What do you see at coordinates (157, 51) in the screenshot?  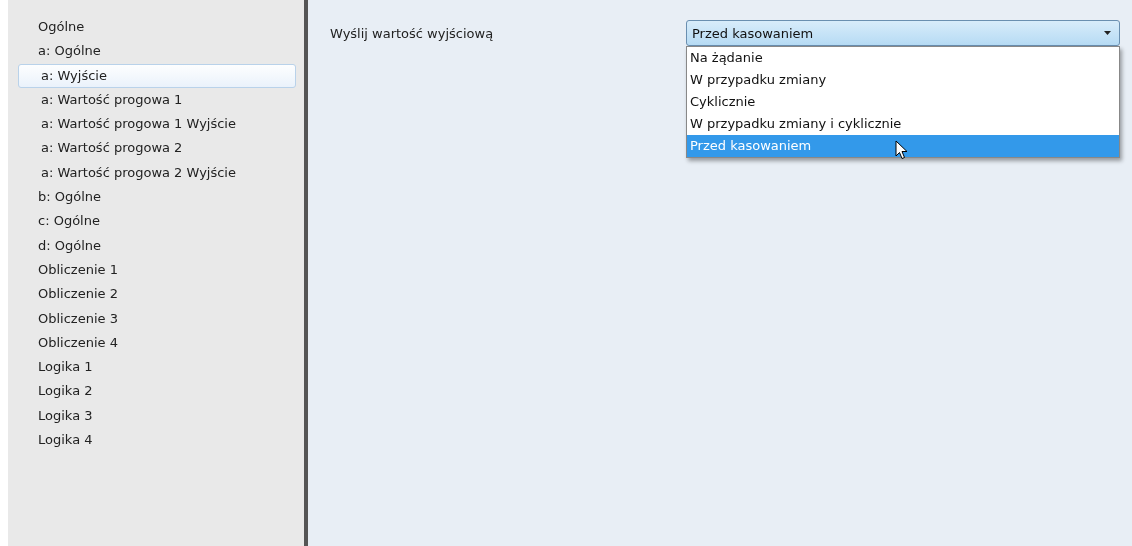 I see `sidebar-item: a: Ogólne` at bounding box center [157, 51].